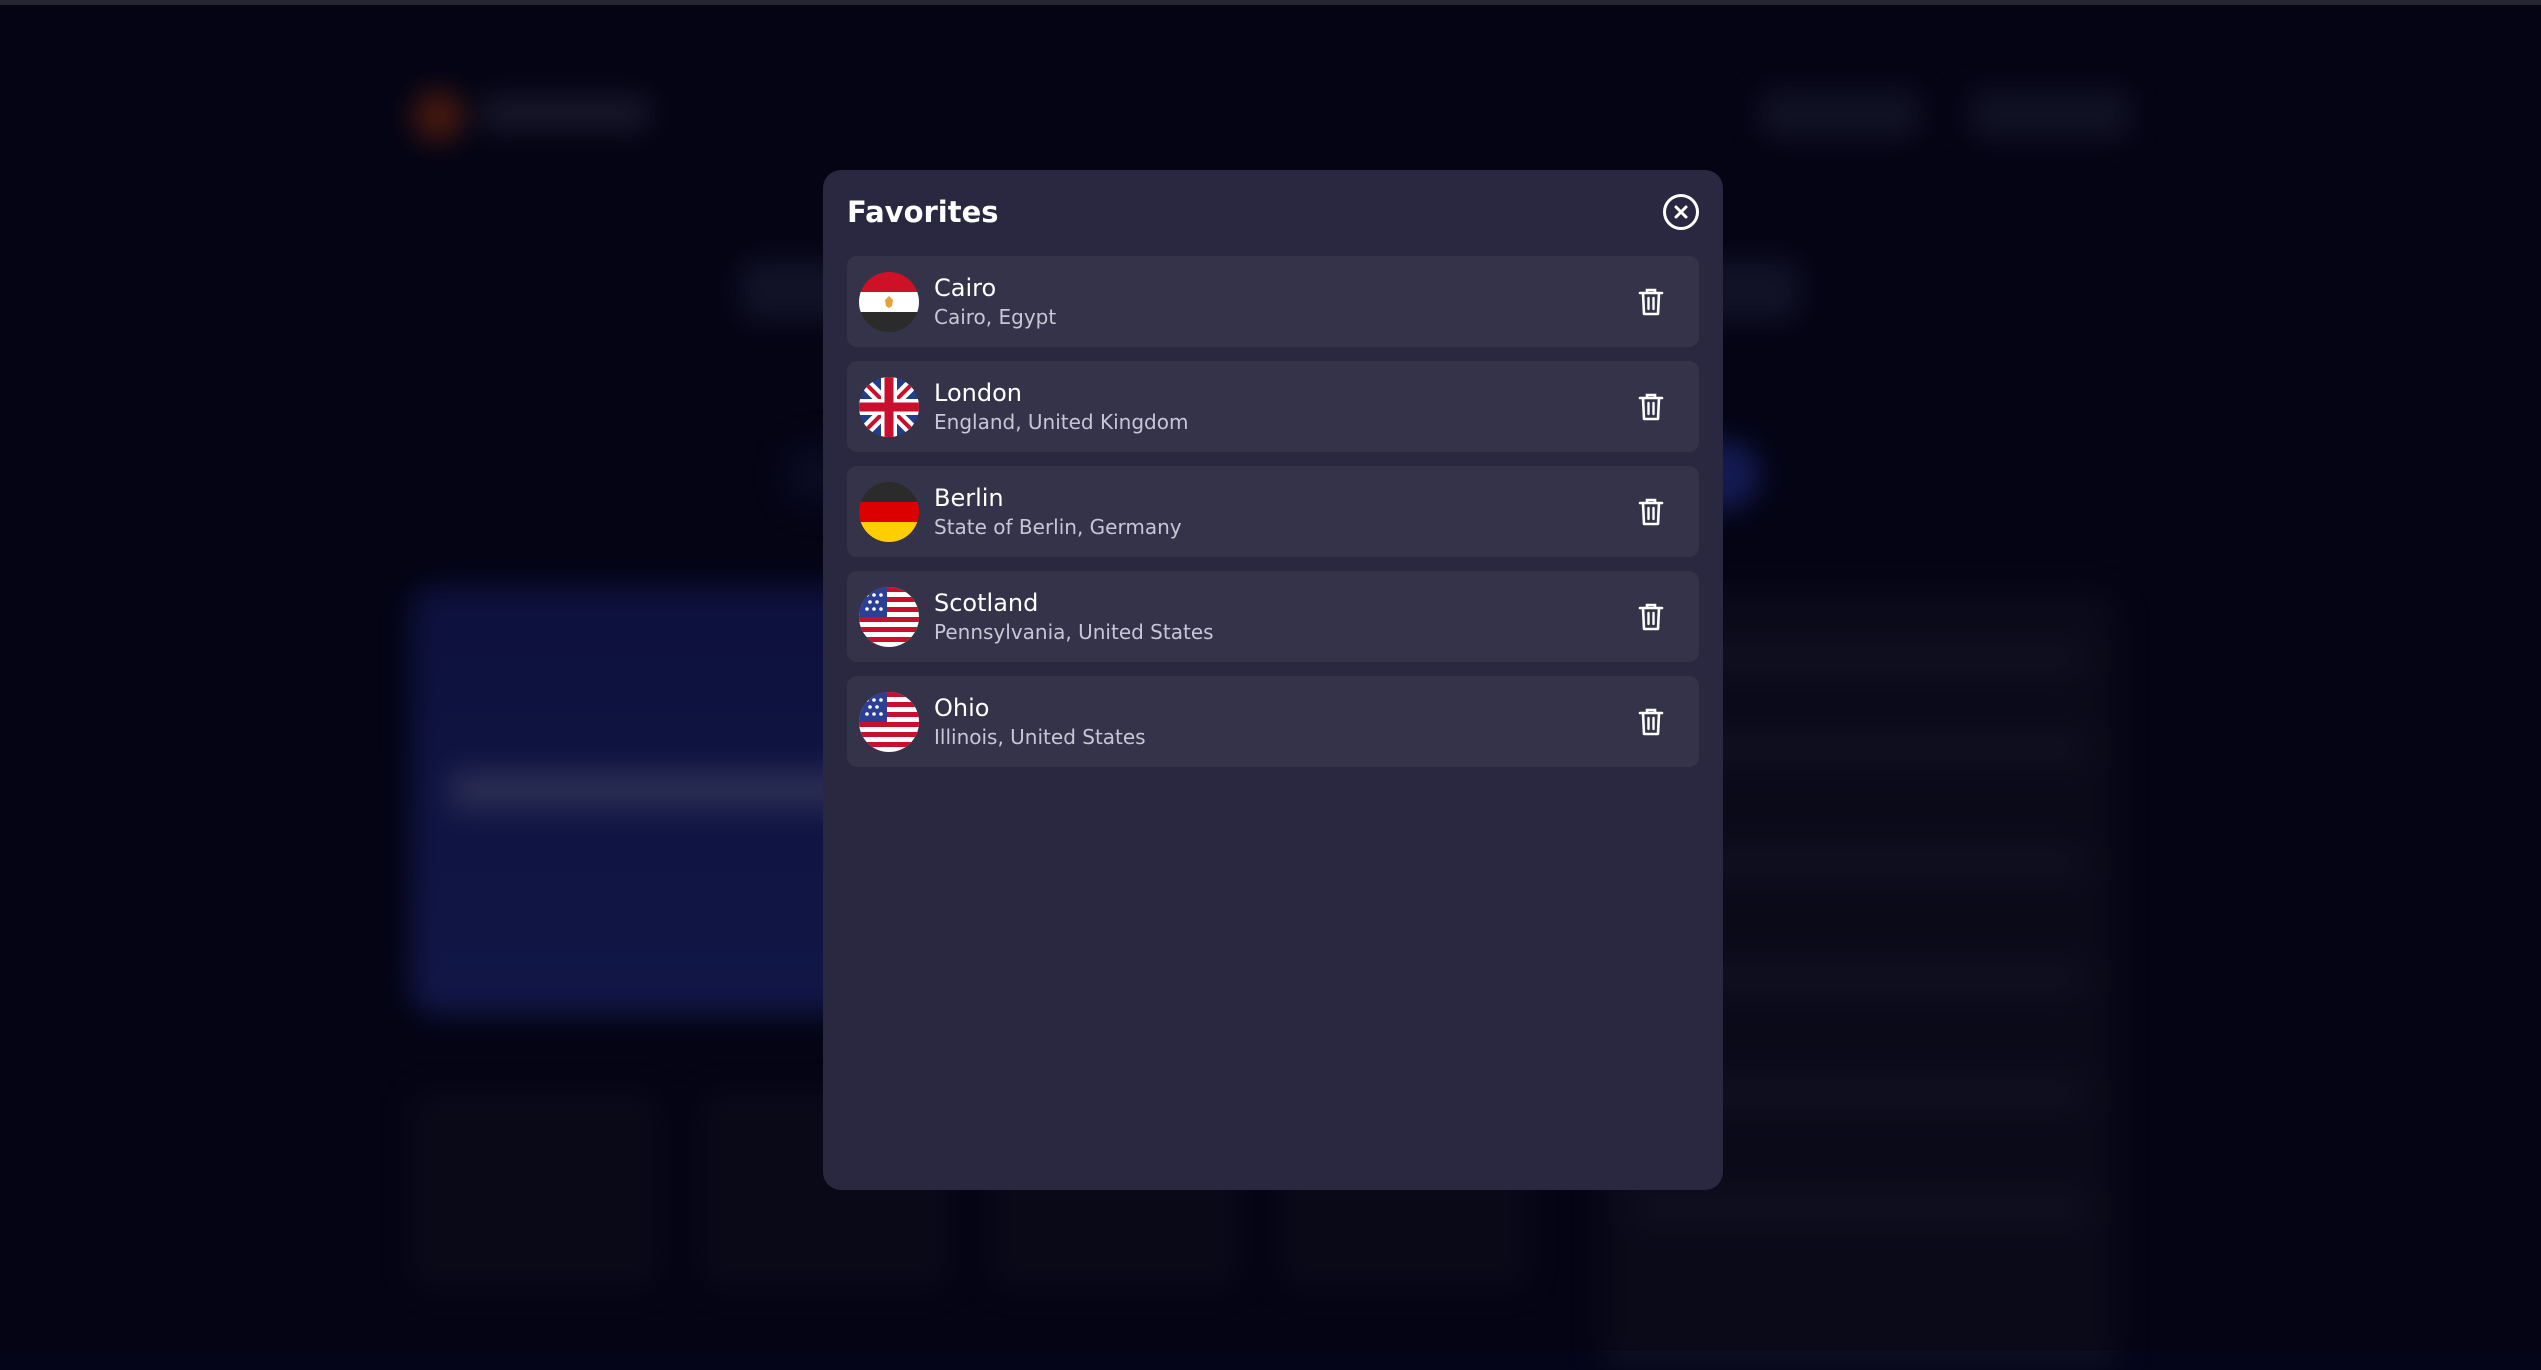  I want to click on favorite-item-scotland: Scotland Pennsylvania, United States, so click(1273, 616).